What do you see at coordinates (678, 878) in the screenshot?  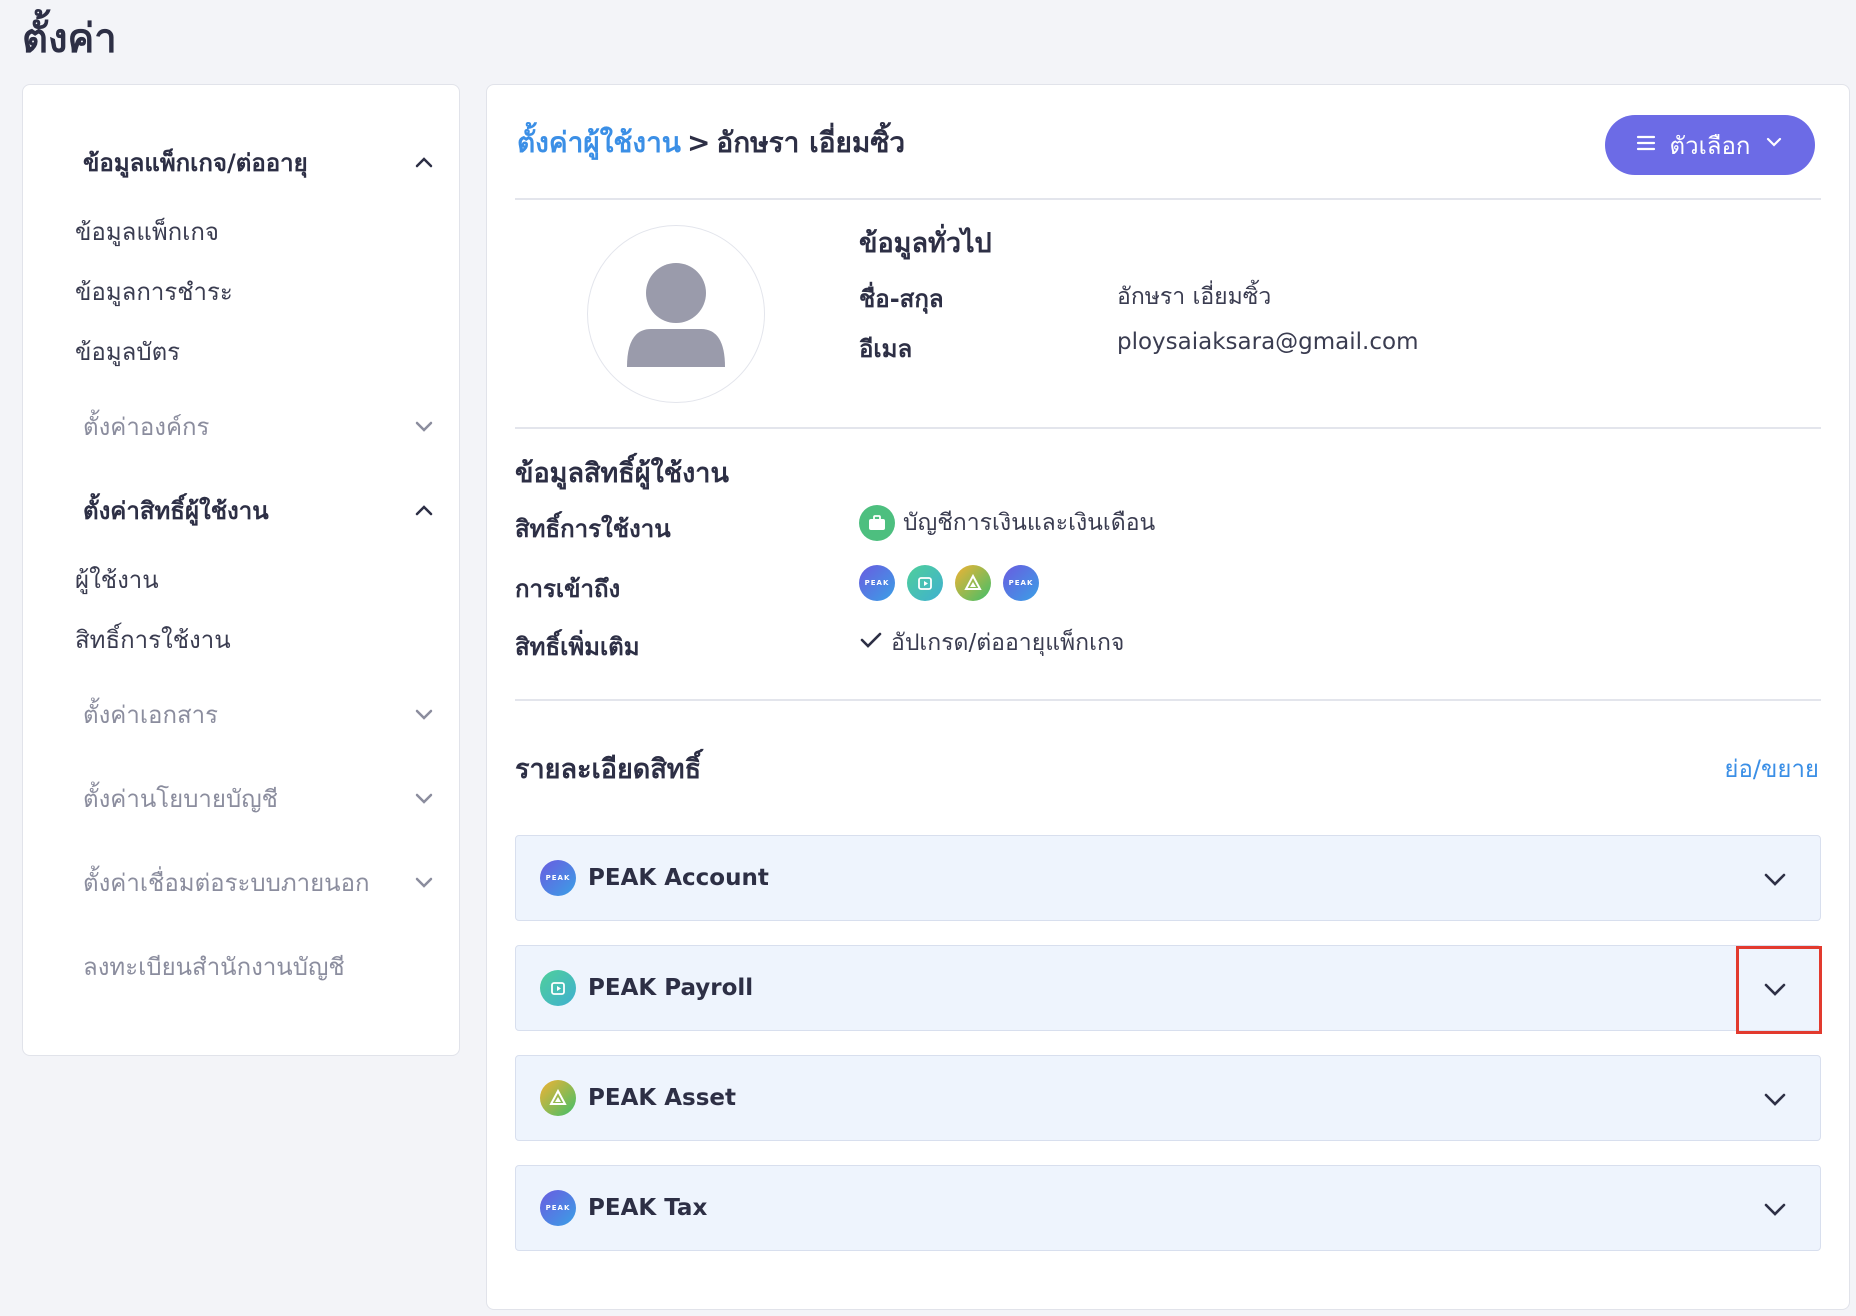 I see `accordion-title: PEAK Account` at bounding box center [678, 878].